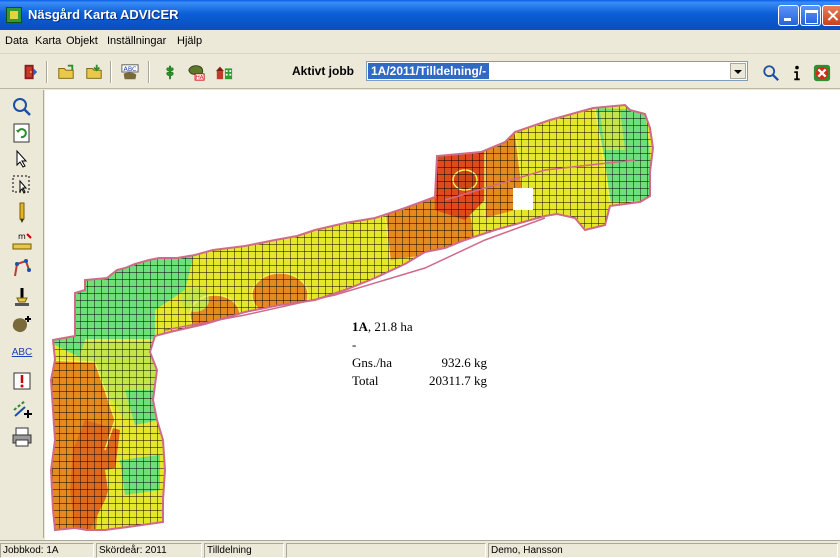  What do you see at coordinates (523, 199) in the screenshot?
I see `field-hole` at bounding box center [523, 199].